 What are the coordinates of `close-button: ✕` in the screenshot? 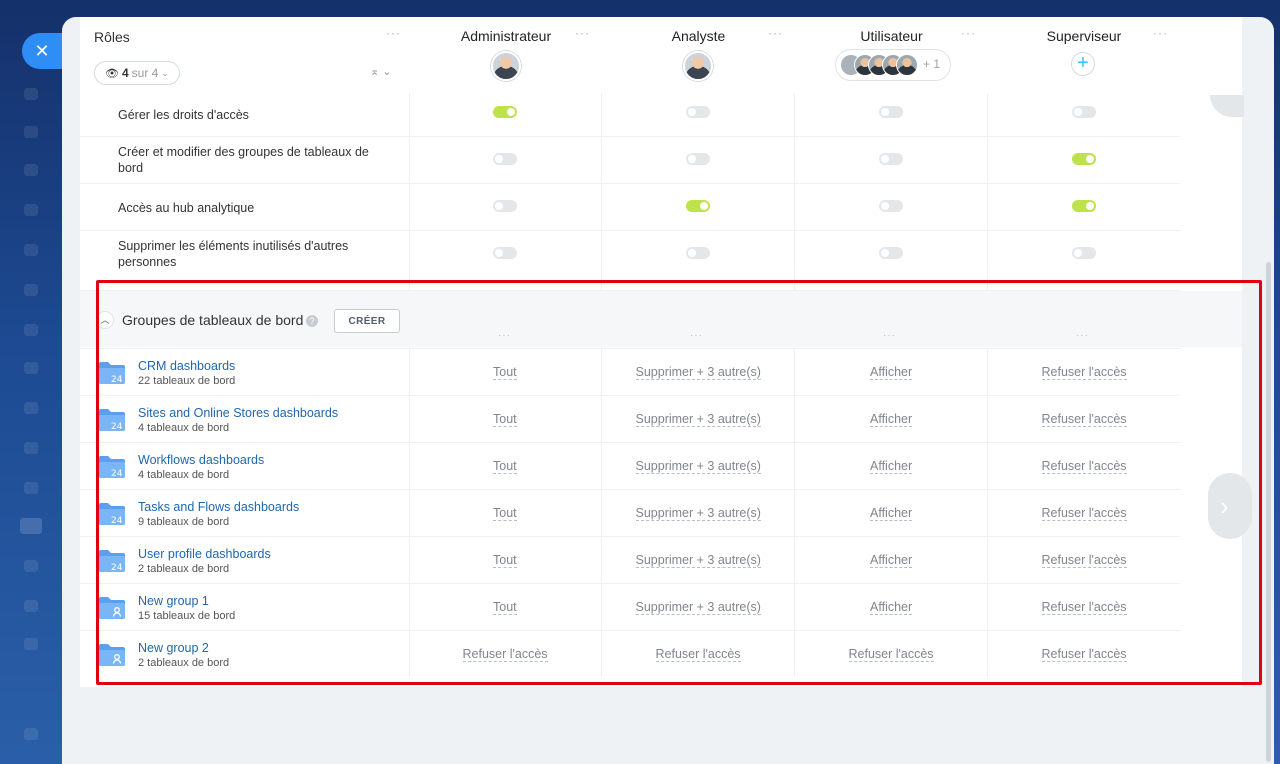 It's located at (42, 51).